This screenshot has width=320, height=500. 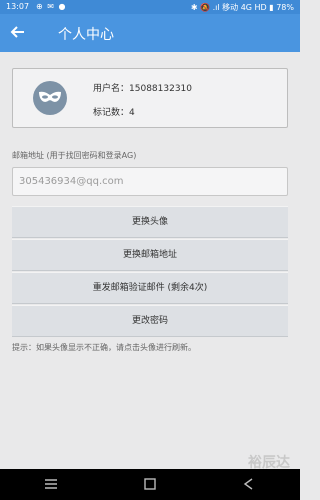 What do you see at coordinates (150, 98) in the screenshot?
I see `profile-card: 用户名：15088132310 标记数：4` at bounding box center [150, 98].